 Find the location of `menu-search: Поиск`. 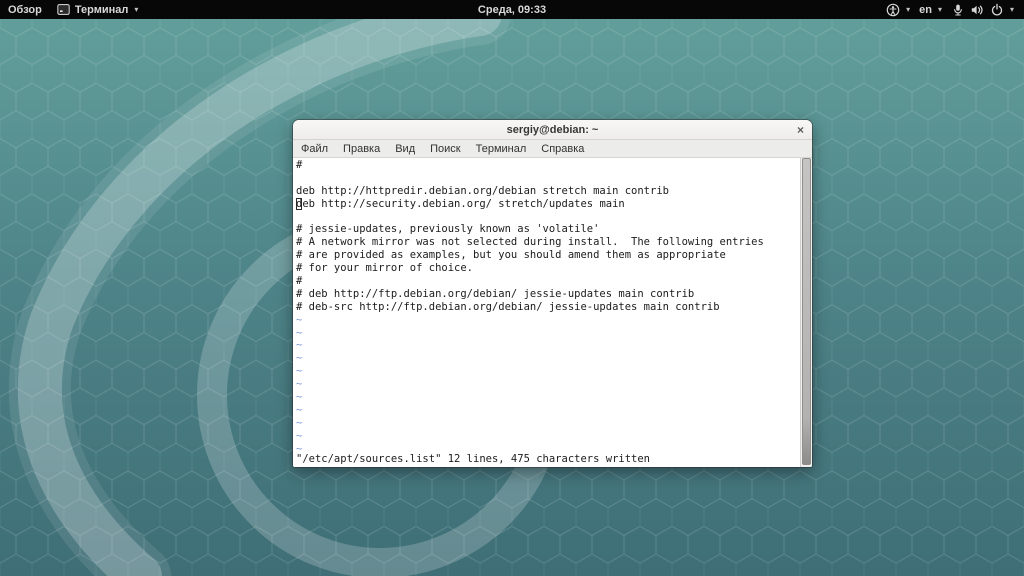

menu-search: Поиск is located at coordinates (445, 149).